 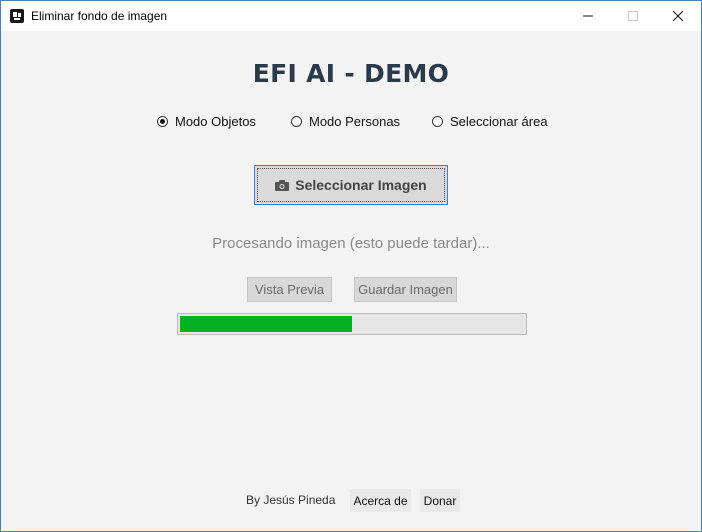 I want to click on select-image-label-group: Seleccionar Imagen, so click(x=351, y=185).